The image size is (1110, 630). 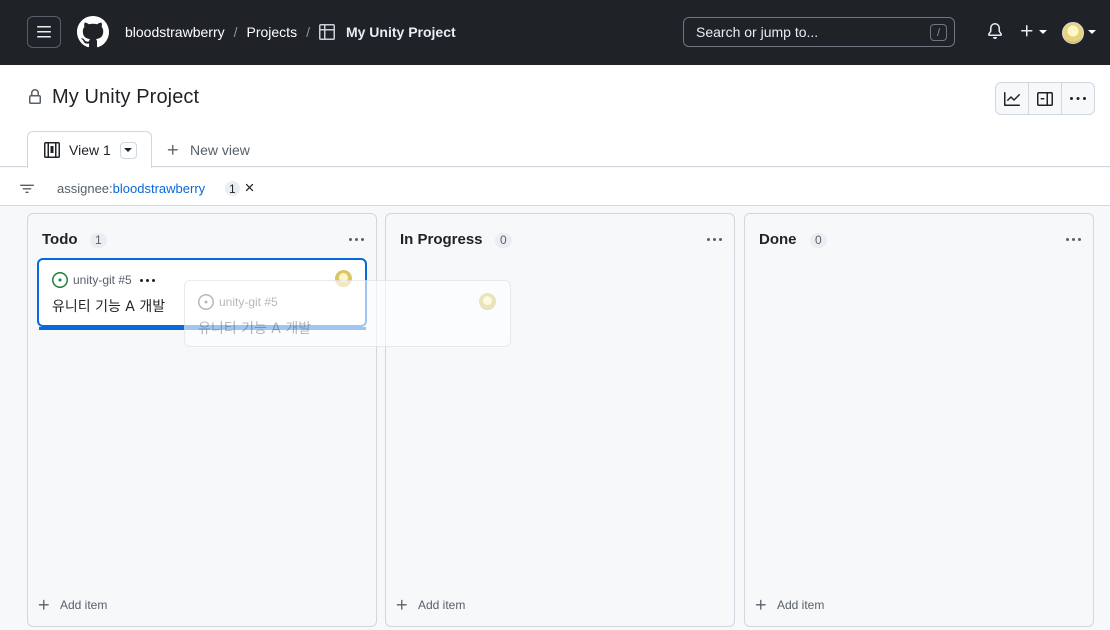 I want to click on filter-icon, so click(x=27, y=189).